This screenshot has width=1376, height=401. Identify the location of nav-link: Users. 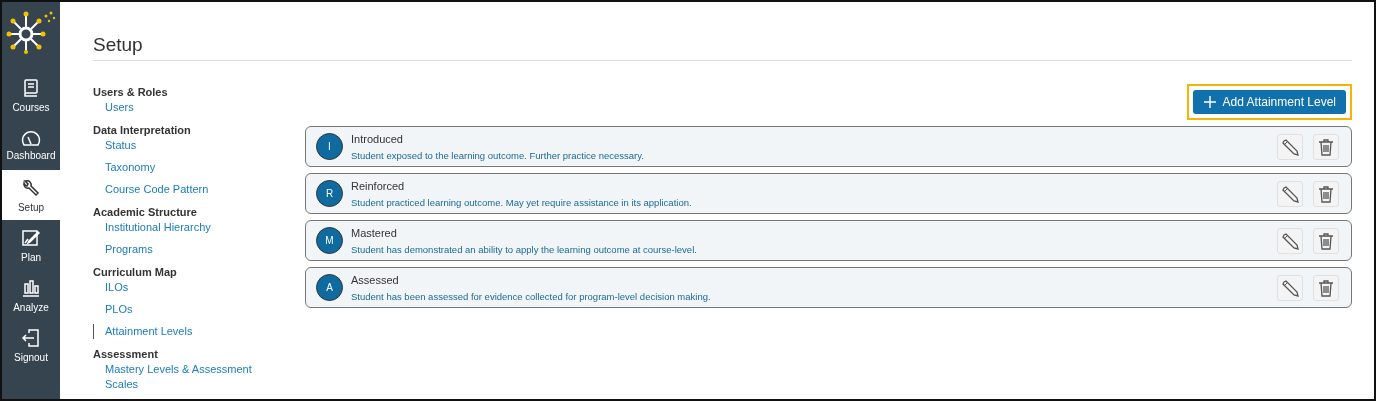
(179, 107).